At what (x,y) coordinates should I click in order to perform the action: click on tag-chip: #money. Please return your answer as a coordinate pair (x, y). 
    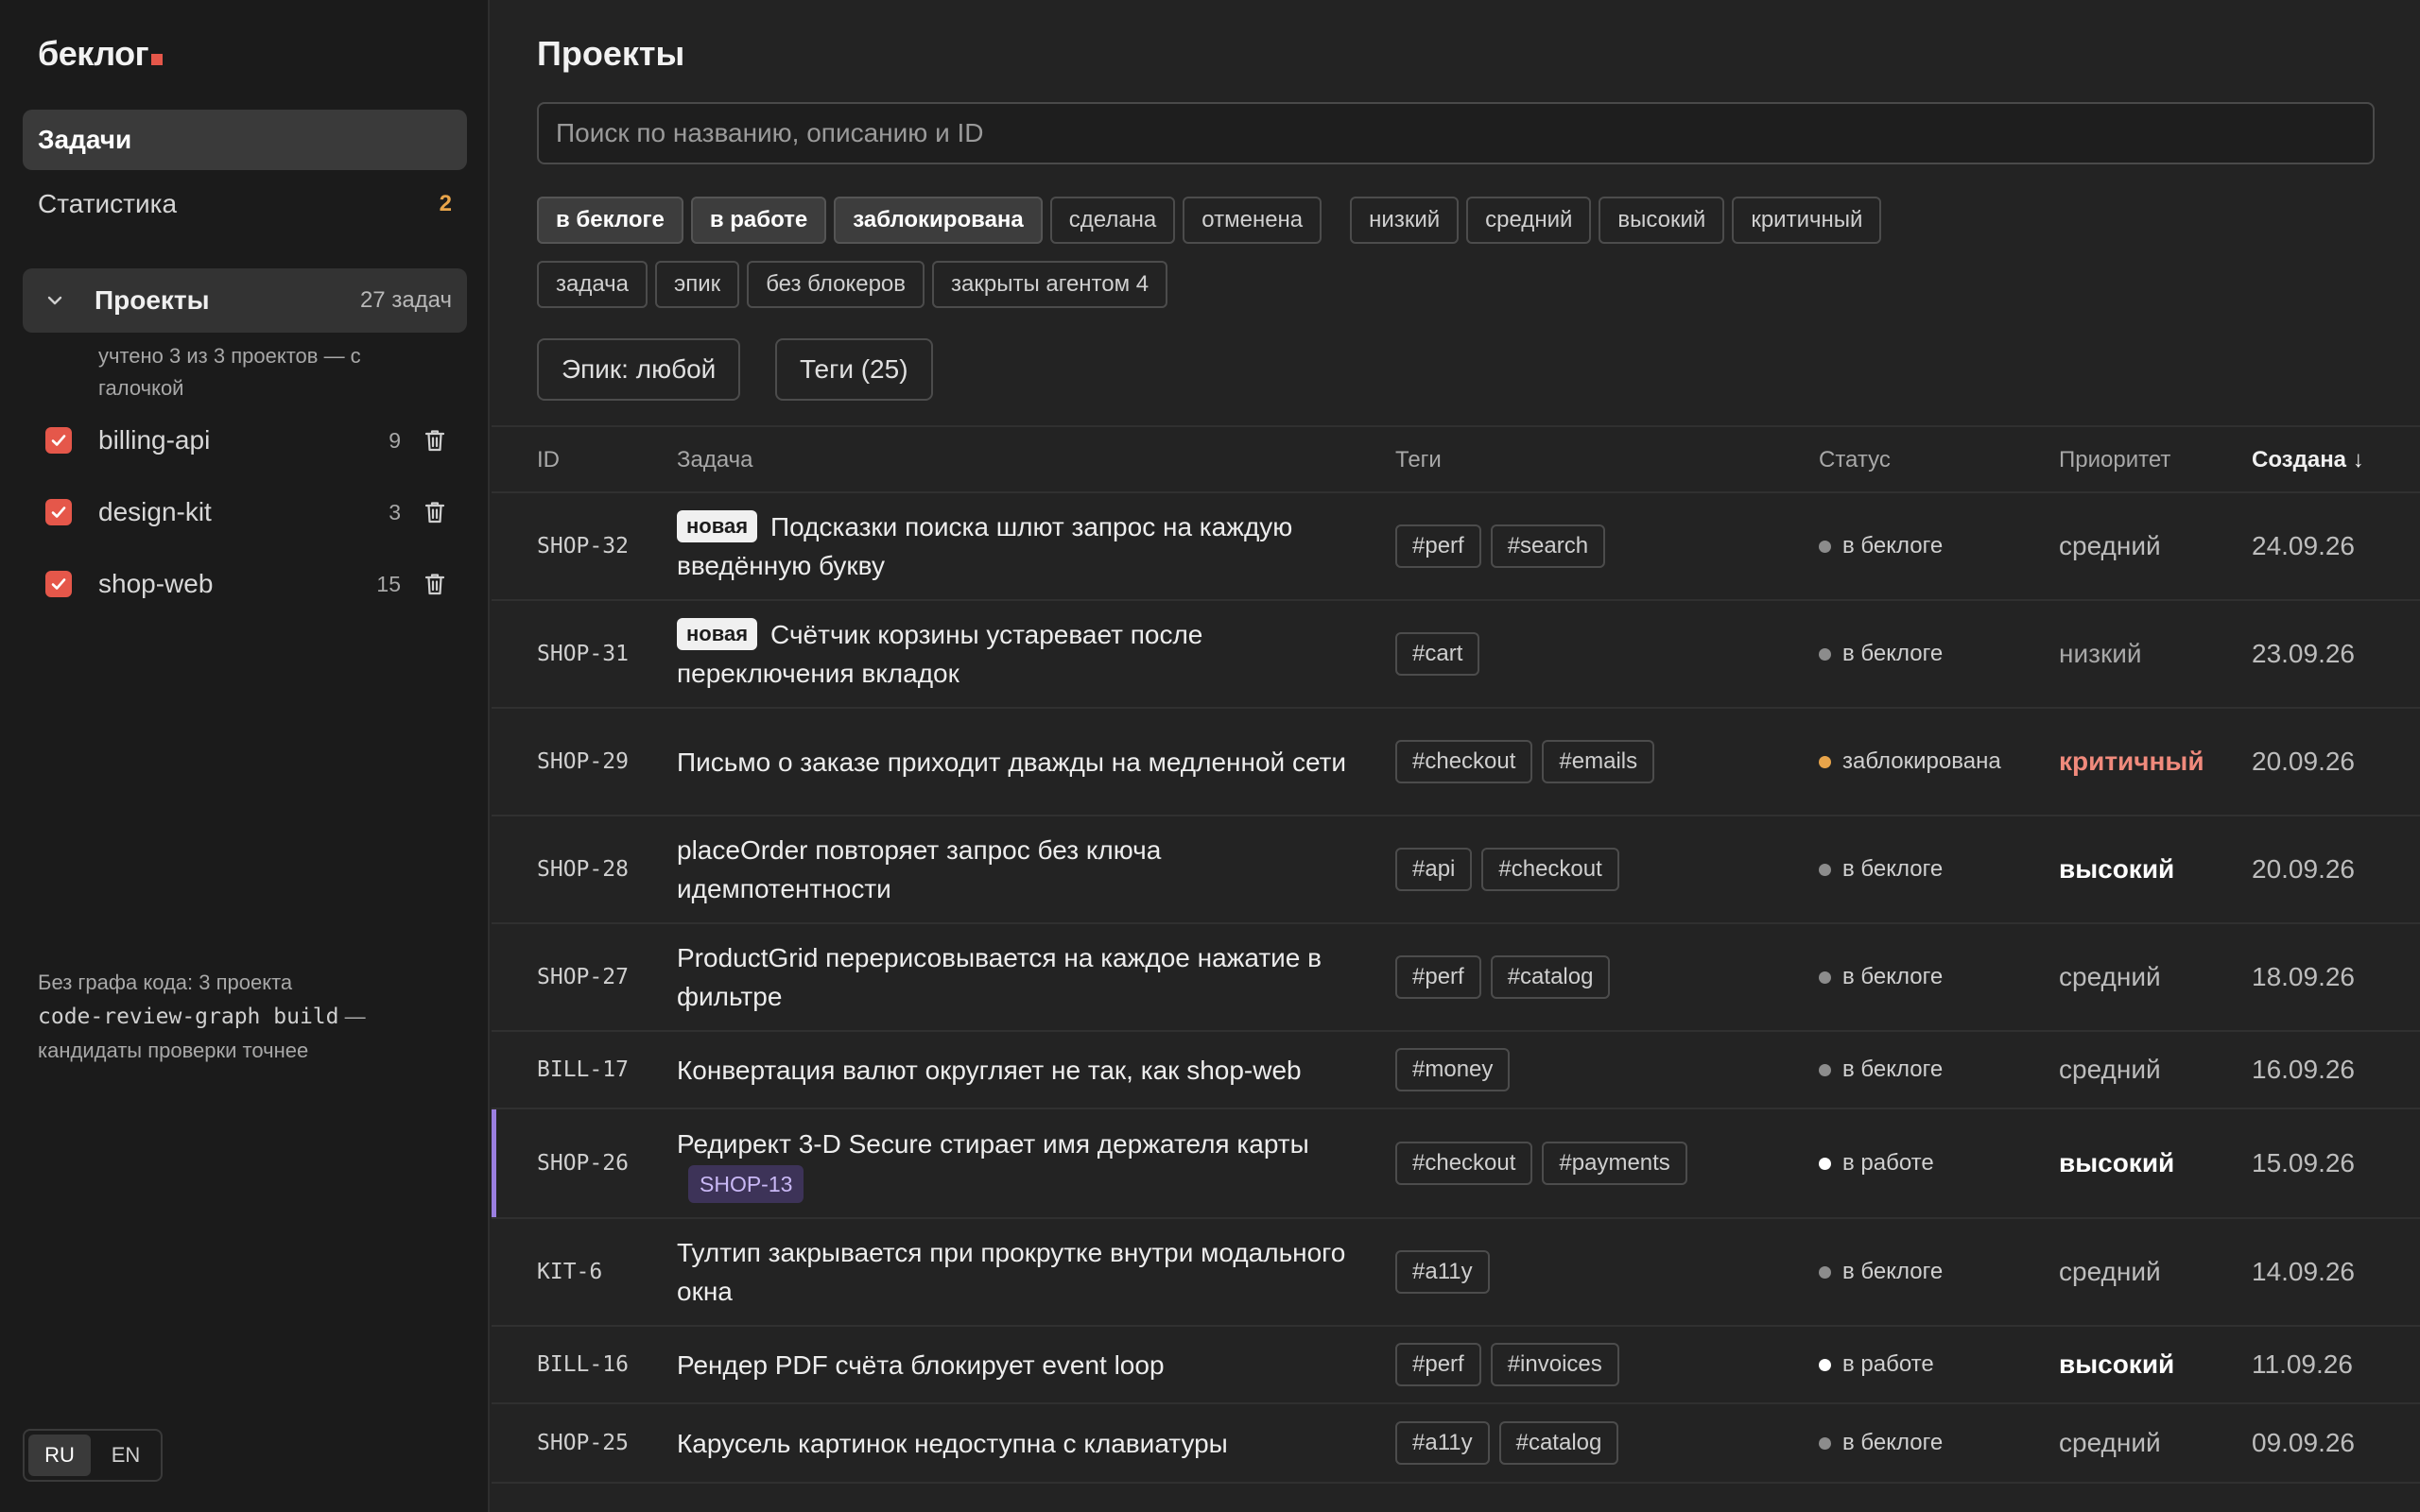
    Looking at the image, I should click on (1453, 1069).